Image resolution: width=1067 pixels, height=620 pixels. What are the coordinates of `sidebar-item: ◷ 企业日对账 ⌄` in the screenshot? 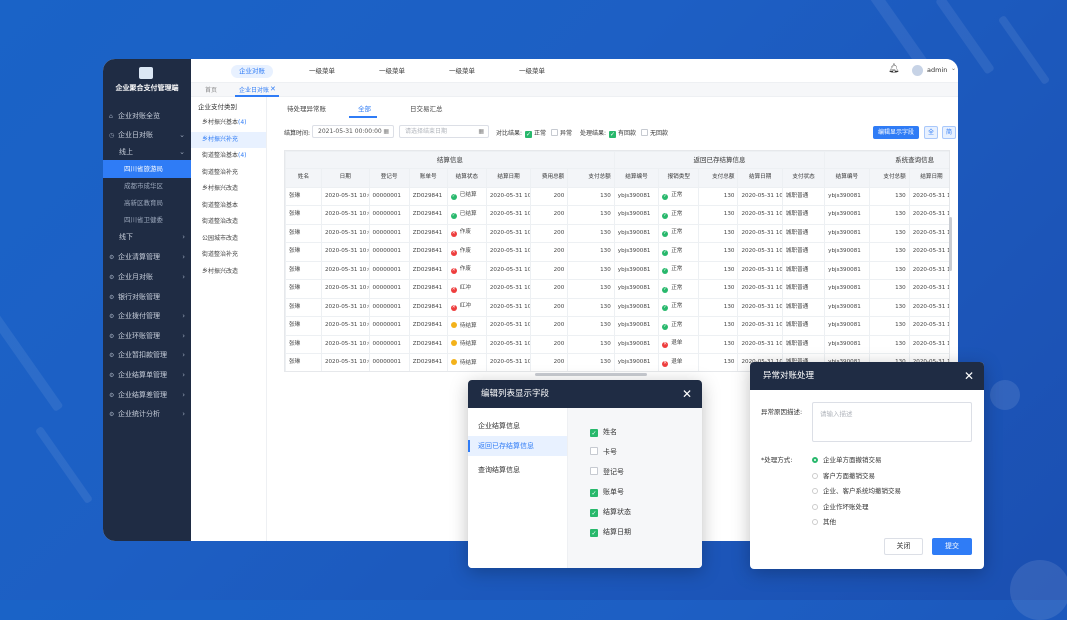 It's located at (147, 135).